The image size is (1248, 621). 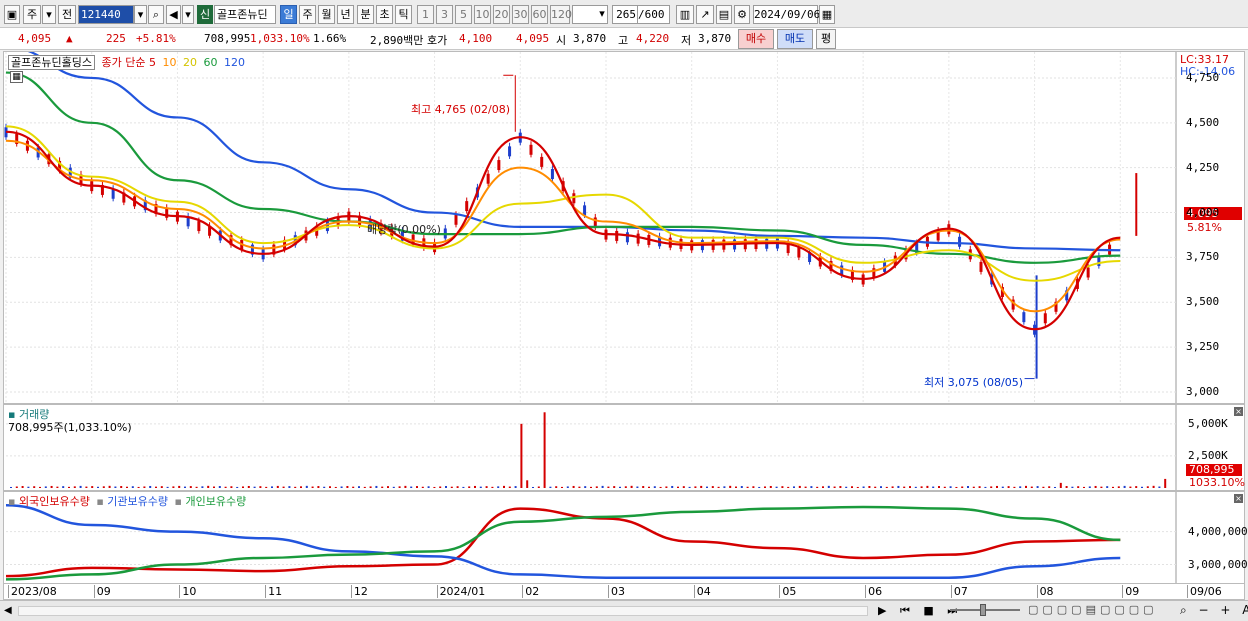 I want to click on low-price: 3,870, so click(x=715, y=38).